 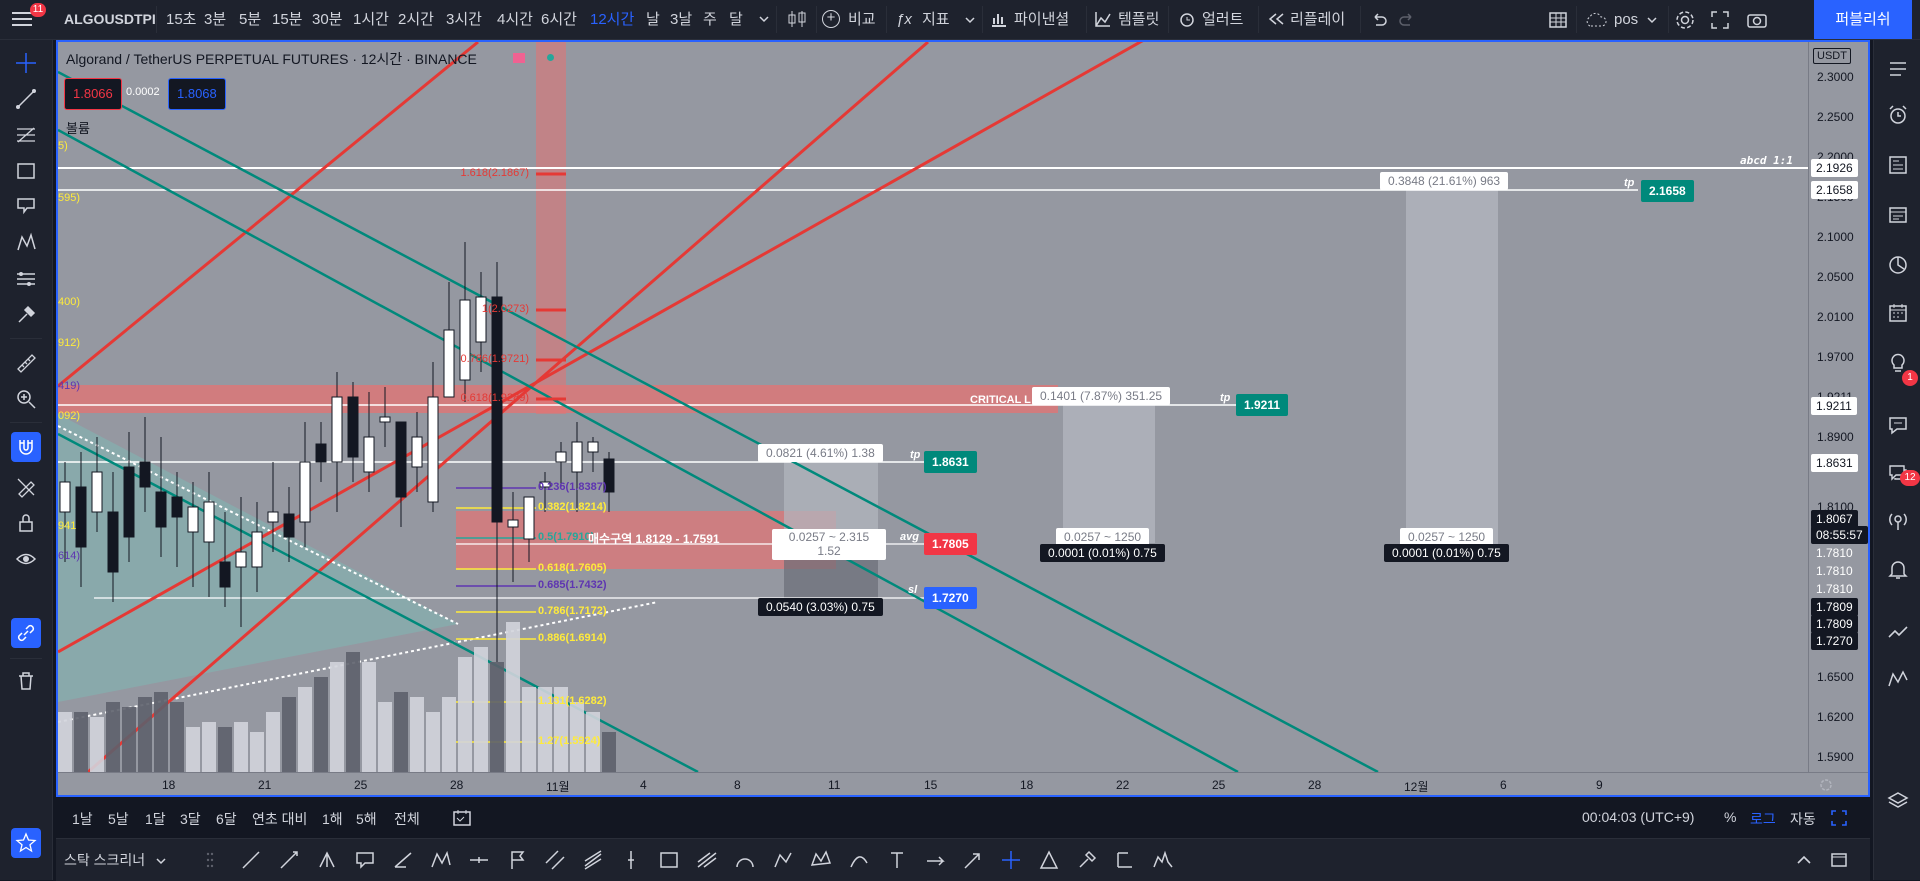 What do you see at coordinates (441, 860) in the screenshot?
I see `abcd-pattern-icon` at bounding box center [441, 860].